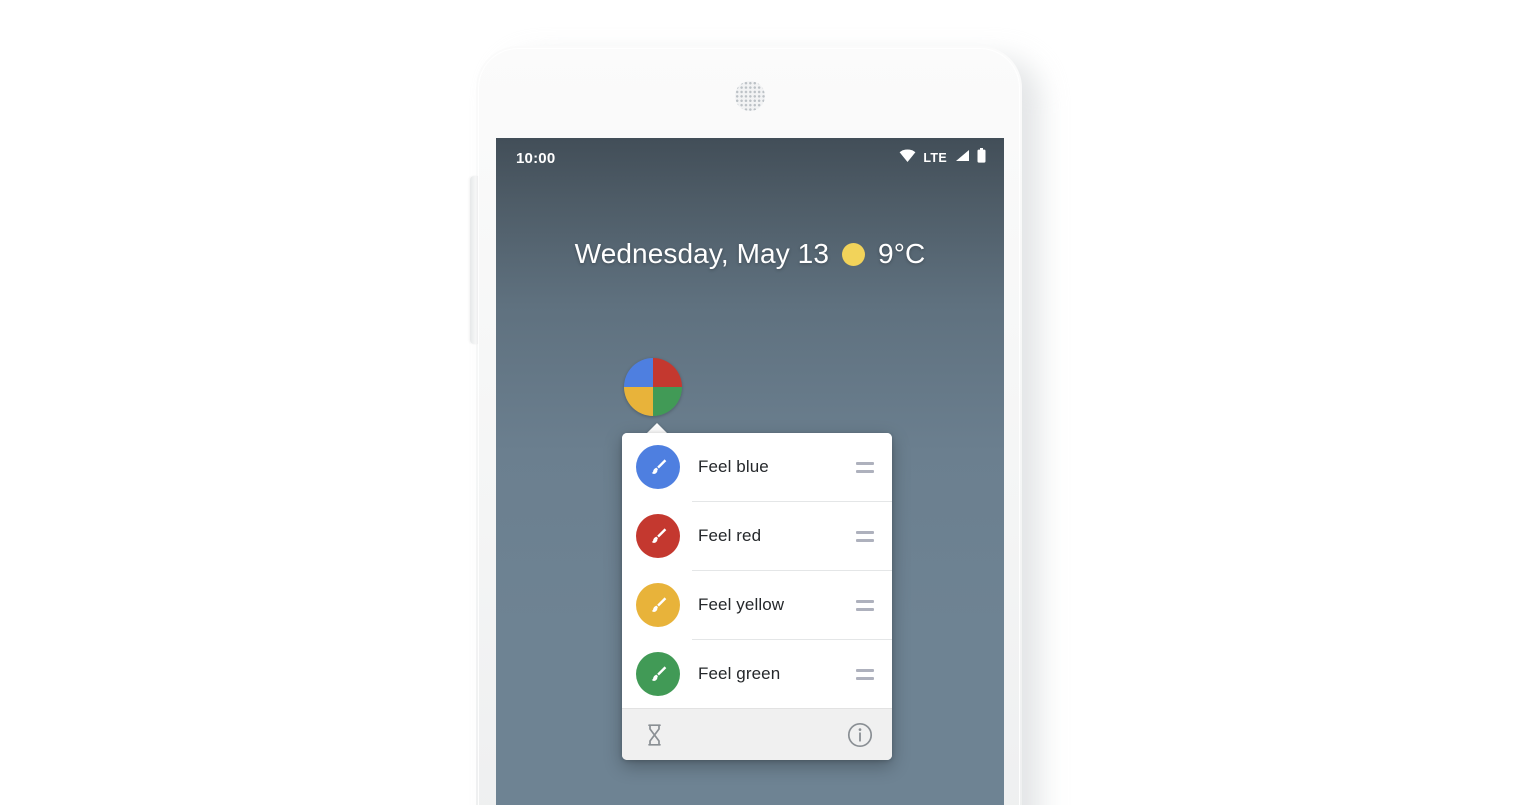 The image size is (1534, 805). I want to click on pie-quadrant-top-right, so click(667, 372).